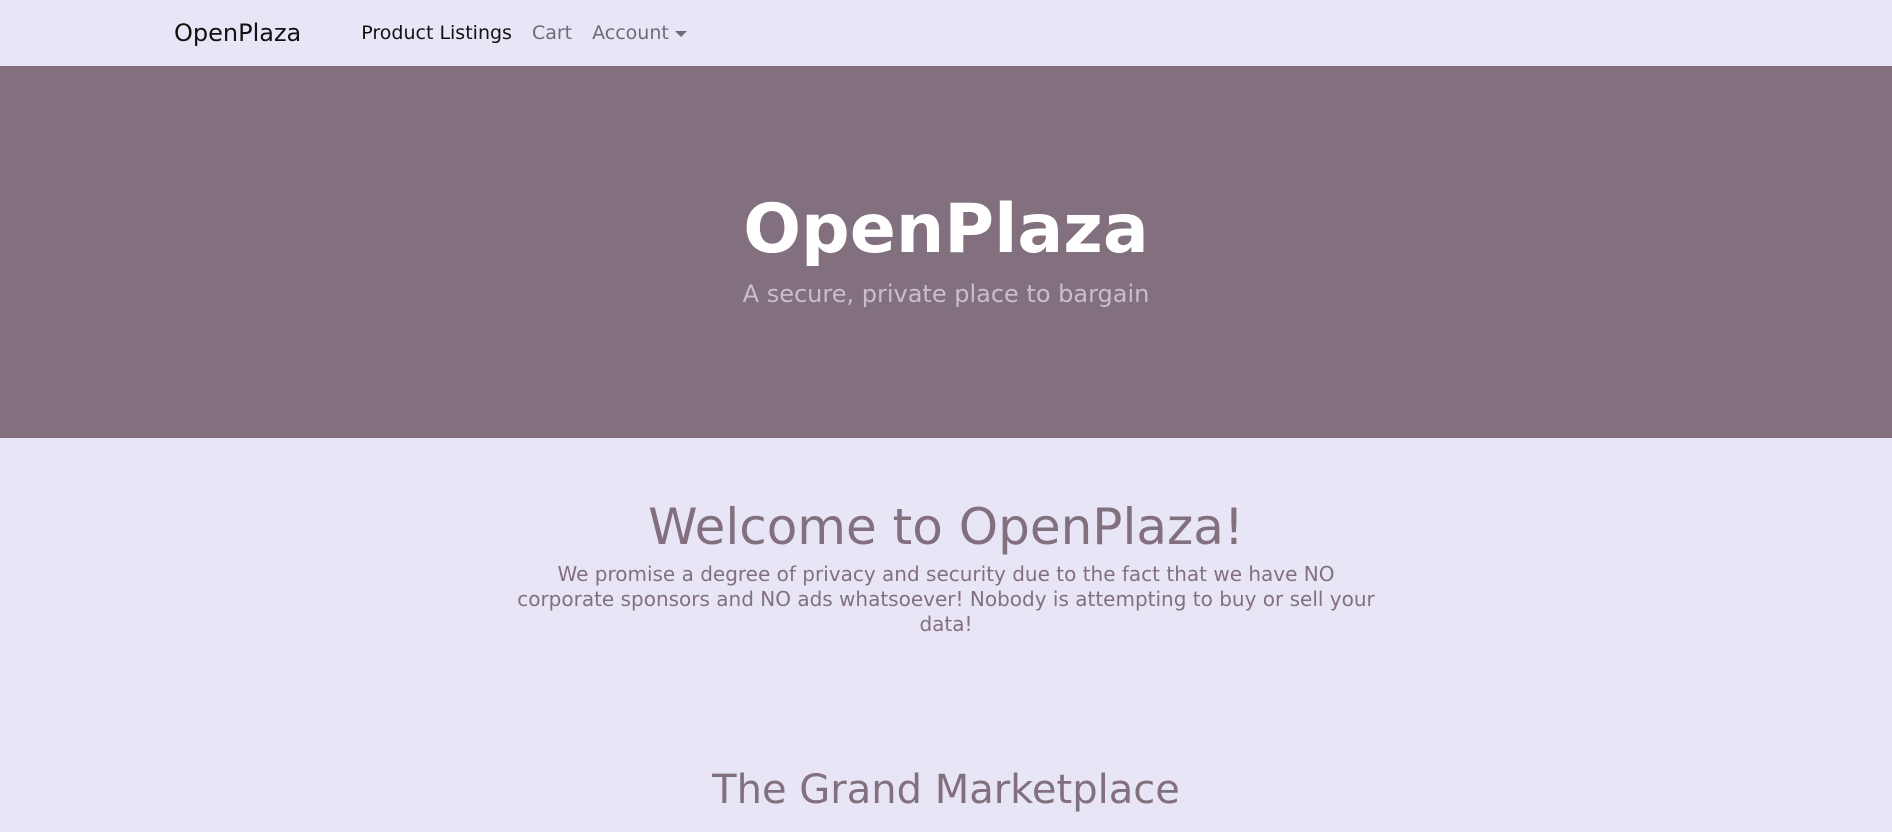  What do you see at coordinates (552, 33) in the screenshot?
I see `nav-cart: Cart` at bounding box center [552, 33].